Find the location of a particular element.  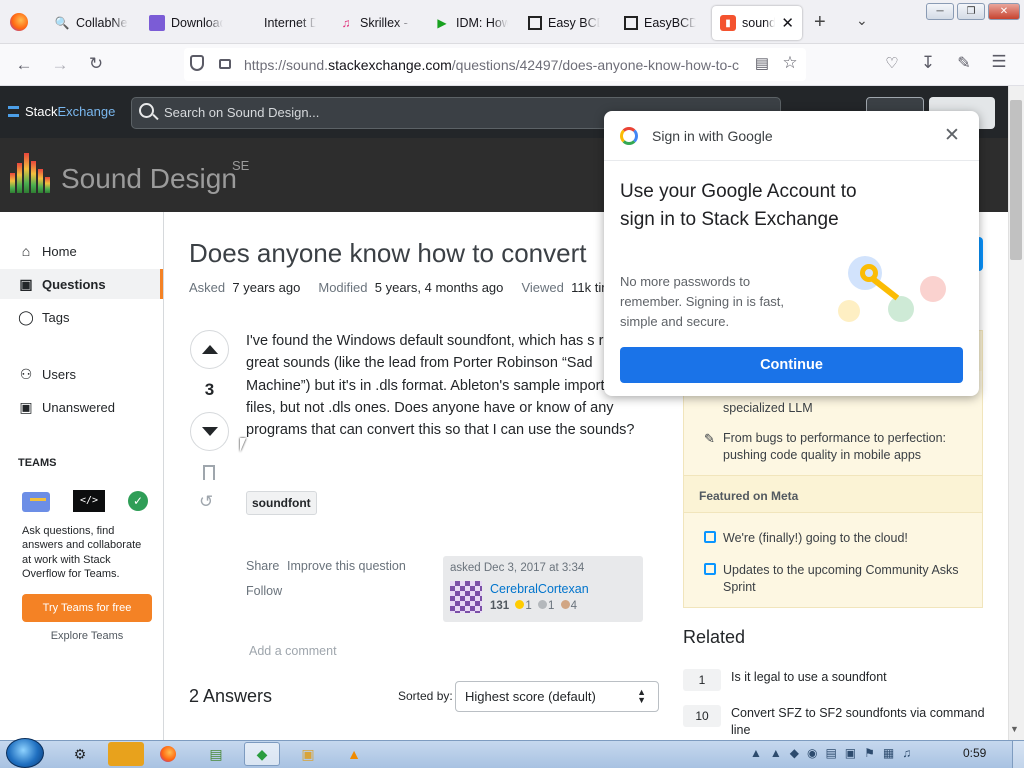

nav-item-users: ⚇ Users is located at coordinates (81, 374).